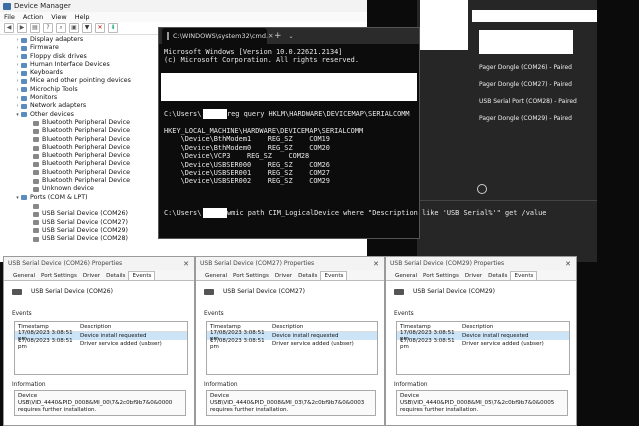 This screenshot has height=426, width=639. Describe the element at coordinates (52, 114) in the screenshot. I see `tree-item-label: Other devices` at that location.